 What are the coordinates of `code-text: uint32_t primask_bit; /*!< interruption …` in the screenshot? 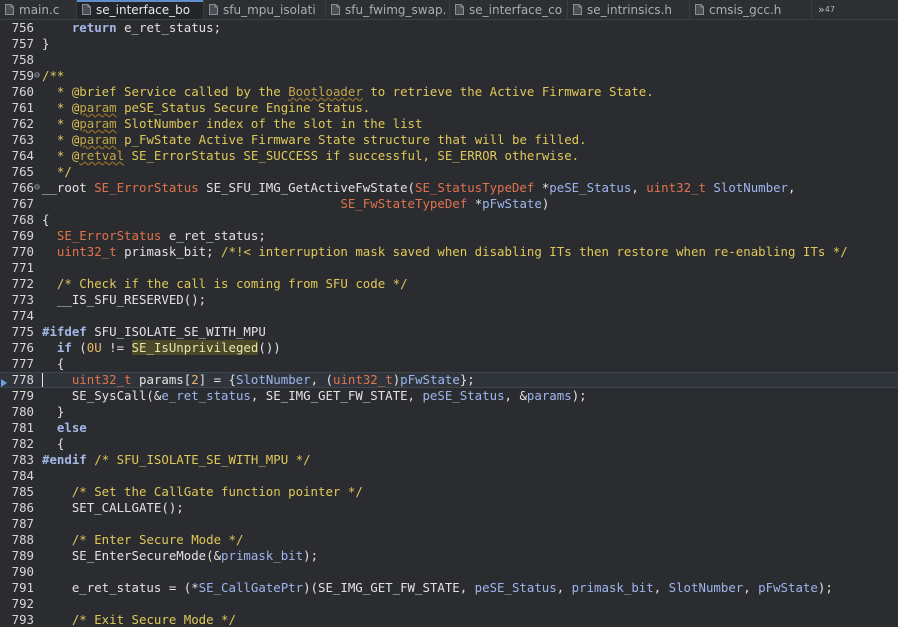 It's located at (445, 252).